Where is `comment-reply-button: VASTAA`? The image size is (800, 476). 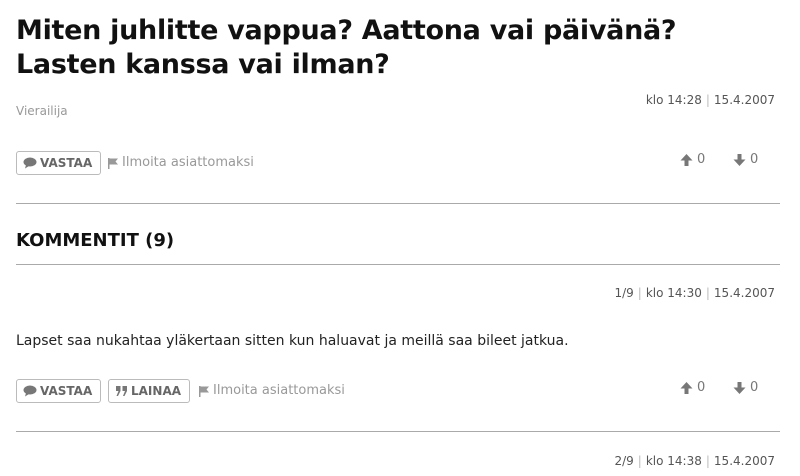
comment-reply-button: VASTAA is located at coordinates (59, 391).